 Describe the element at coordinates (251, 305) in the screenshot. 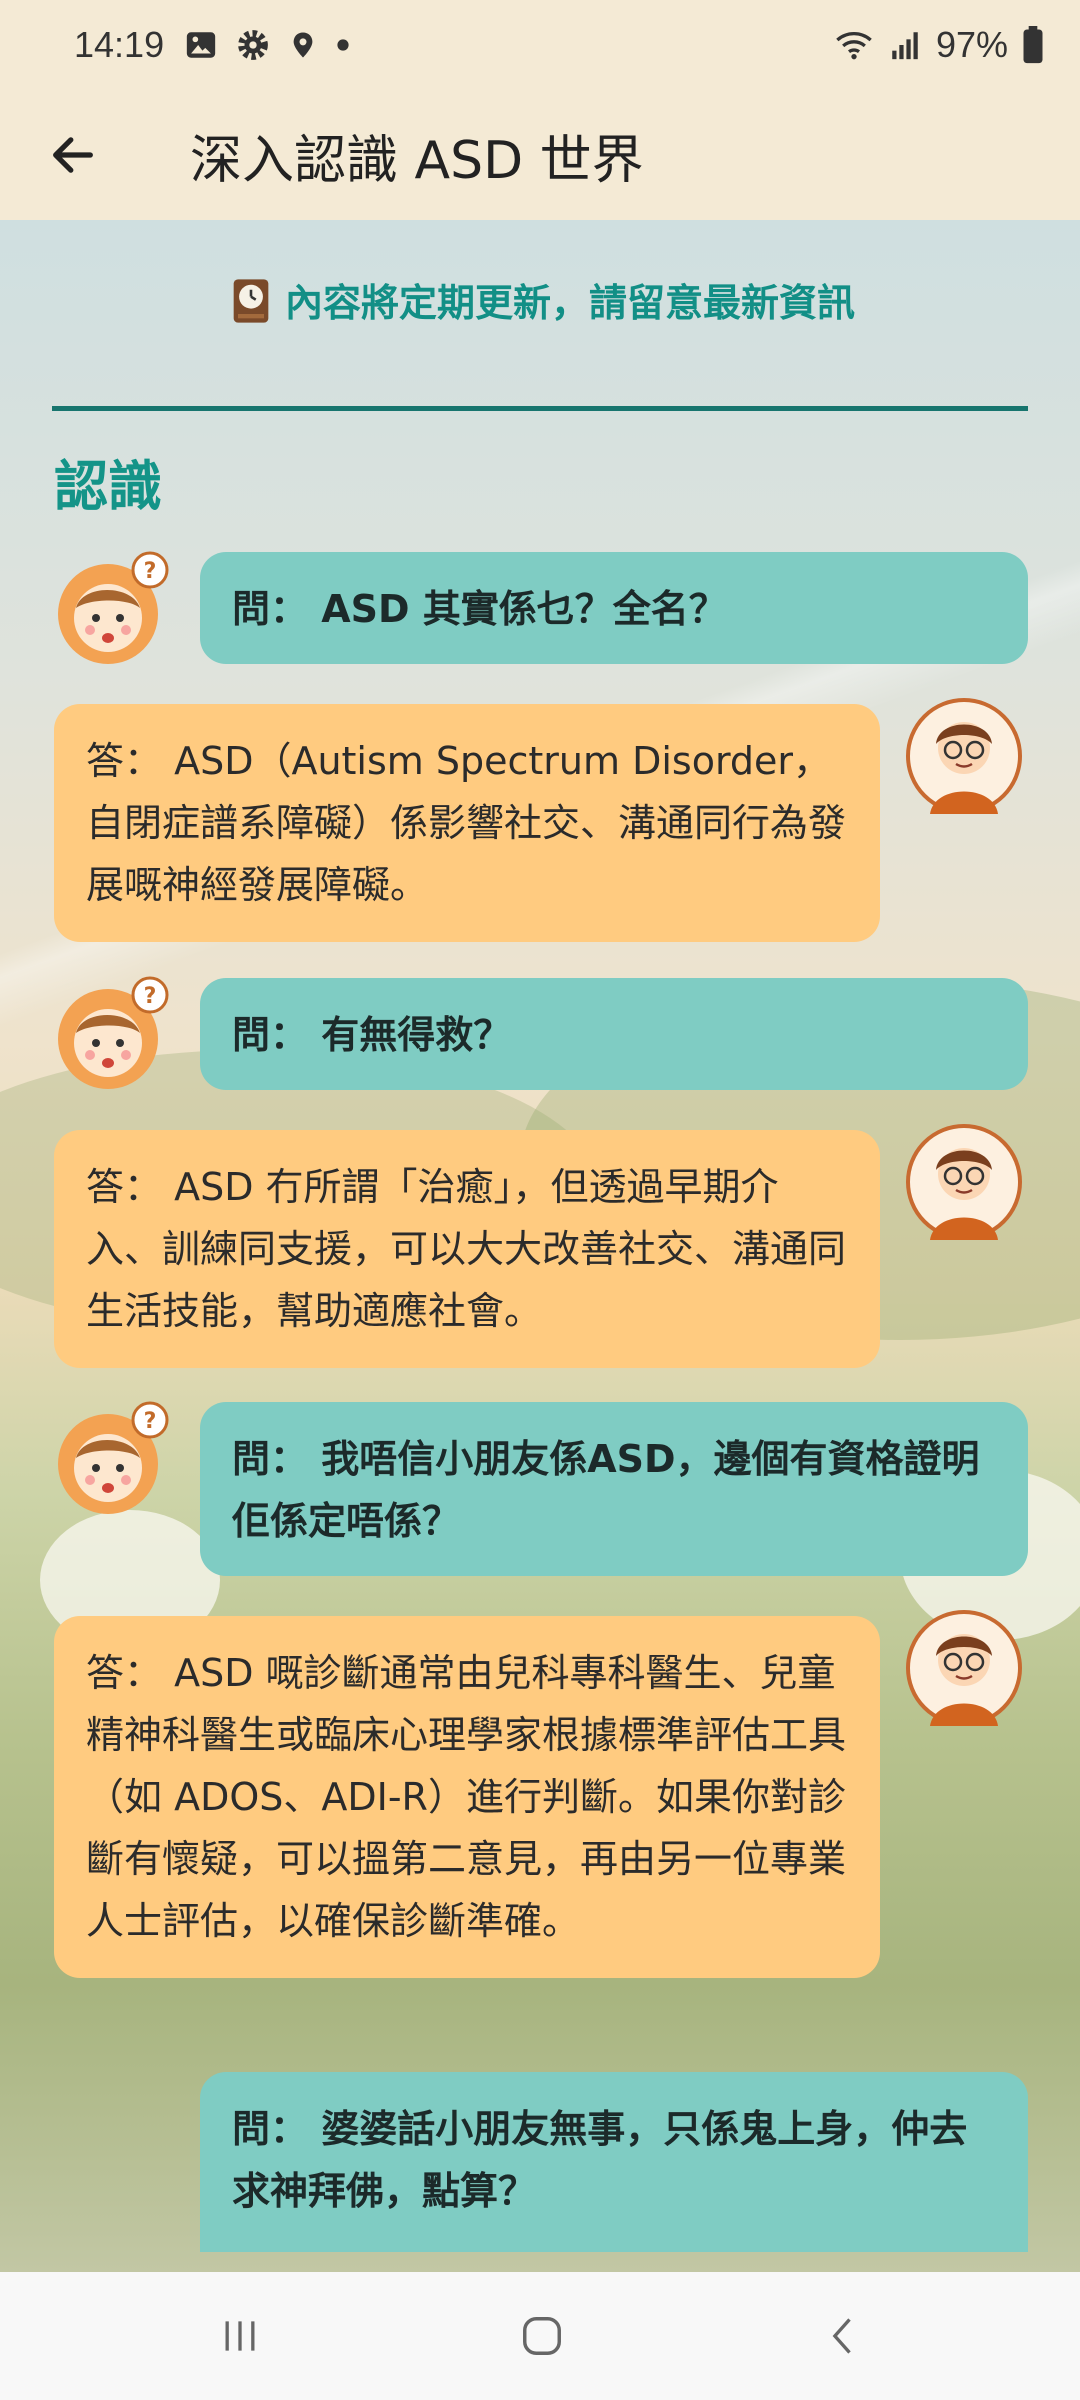

I see `clock-icon` at that location.